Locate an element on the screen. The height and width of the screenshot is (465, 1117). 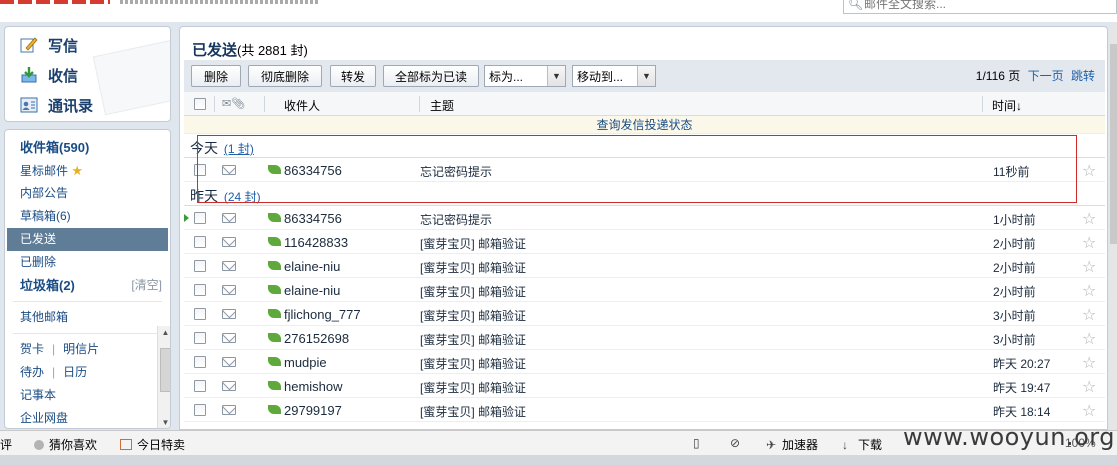
notes-link: 记事本 is located at coordinates (87, 395).